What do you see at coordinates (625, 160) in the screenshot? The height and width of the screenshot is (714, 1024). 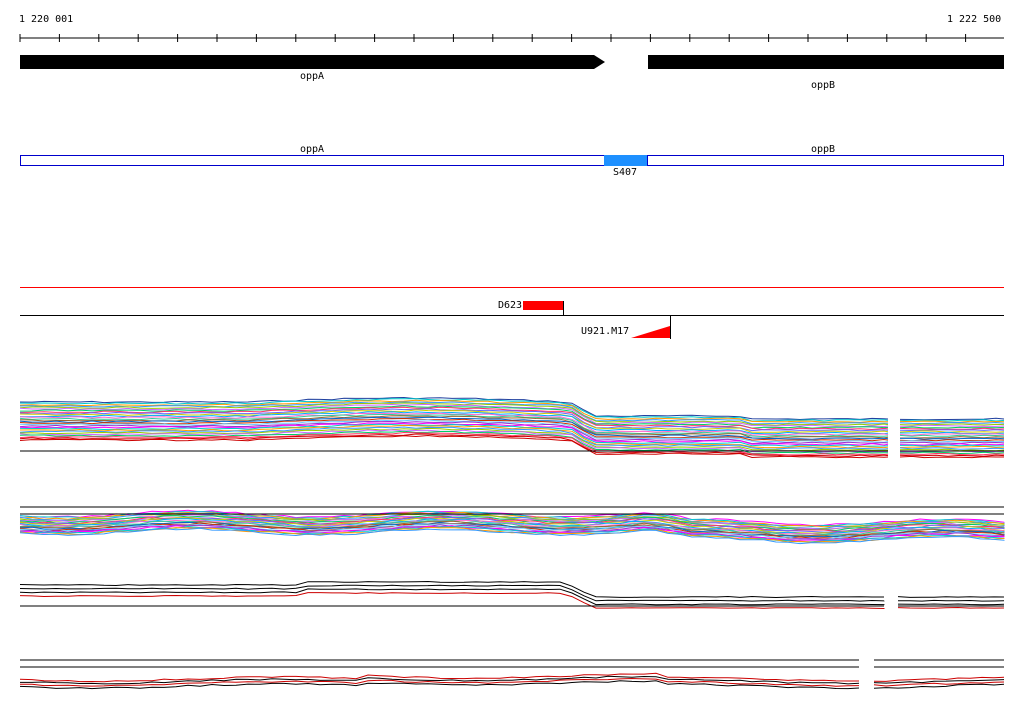 I see `annotation-segment-S407` at bounding box center [625, 160].